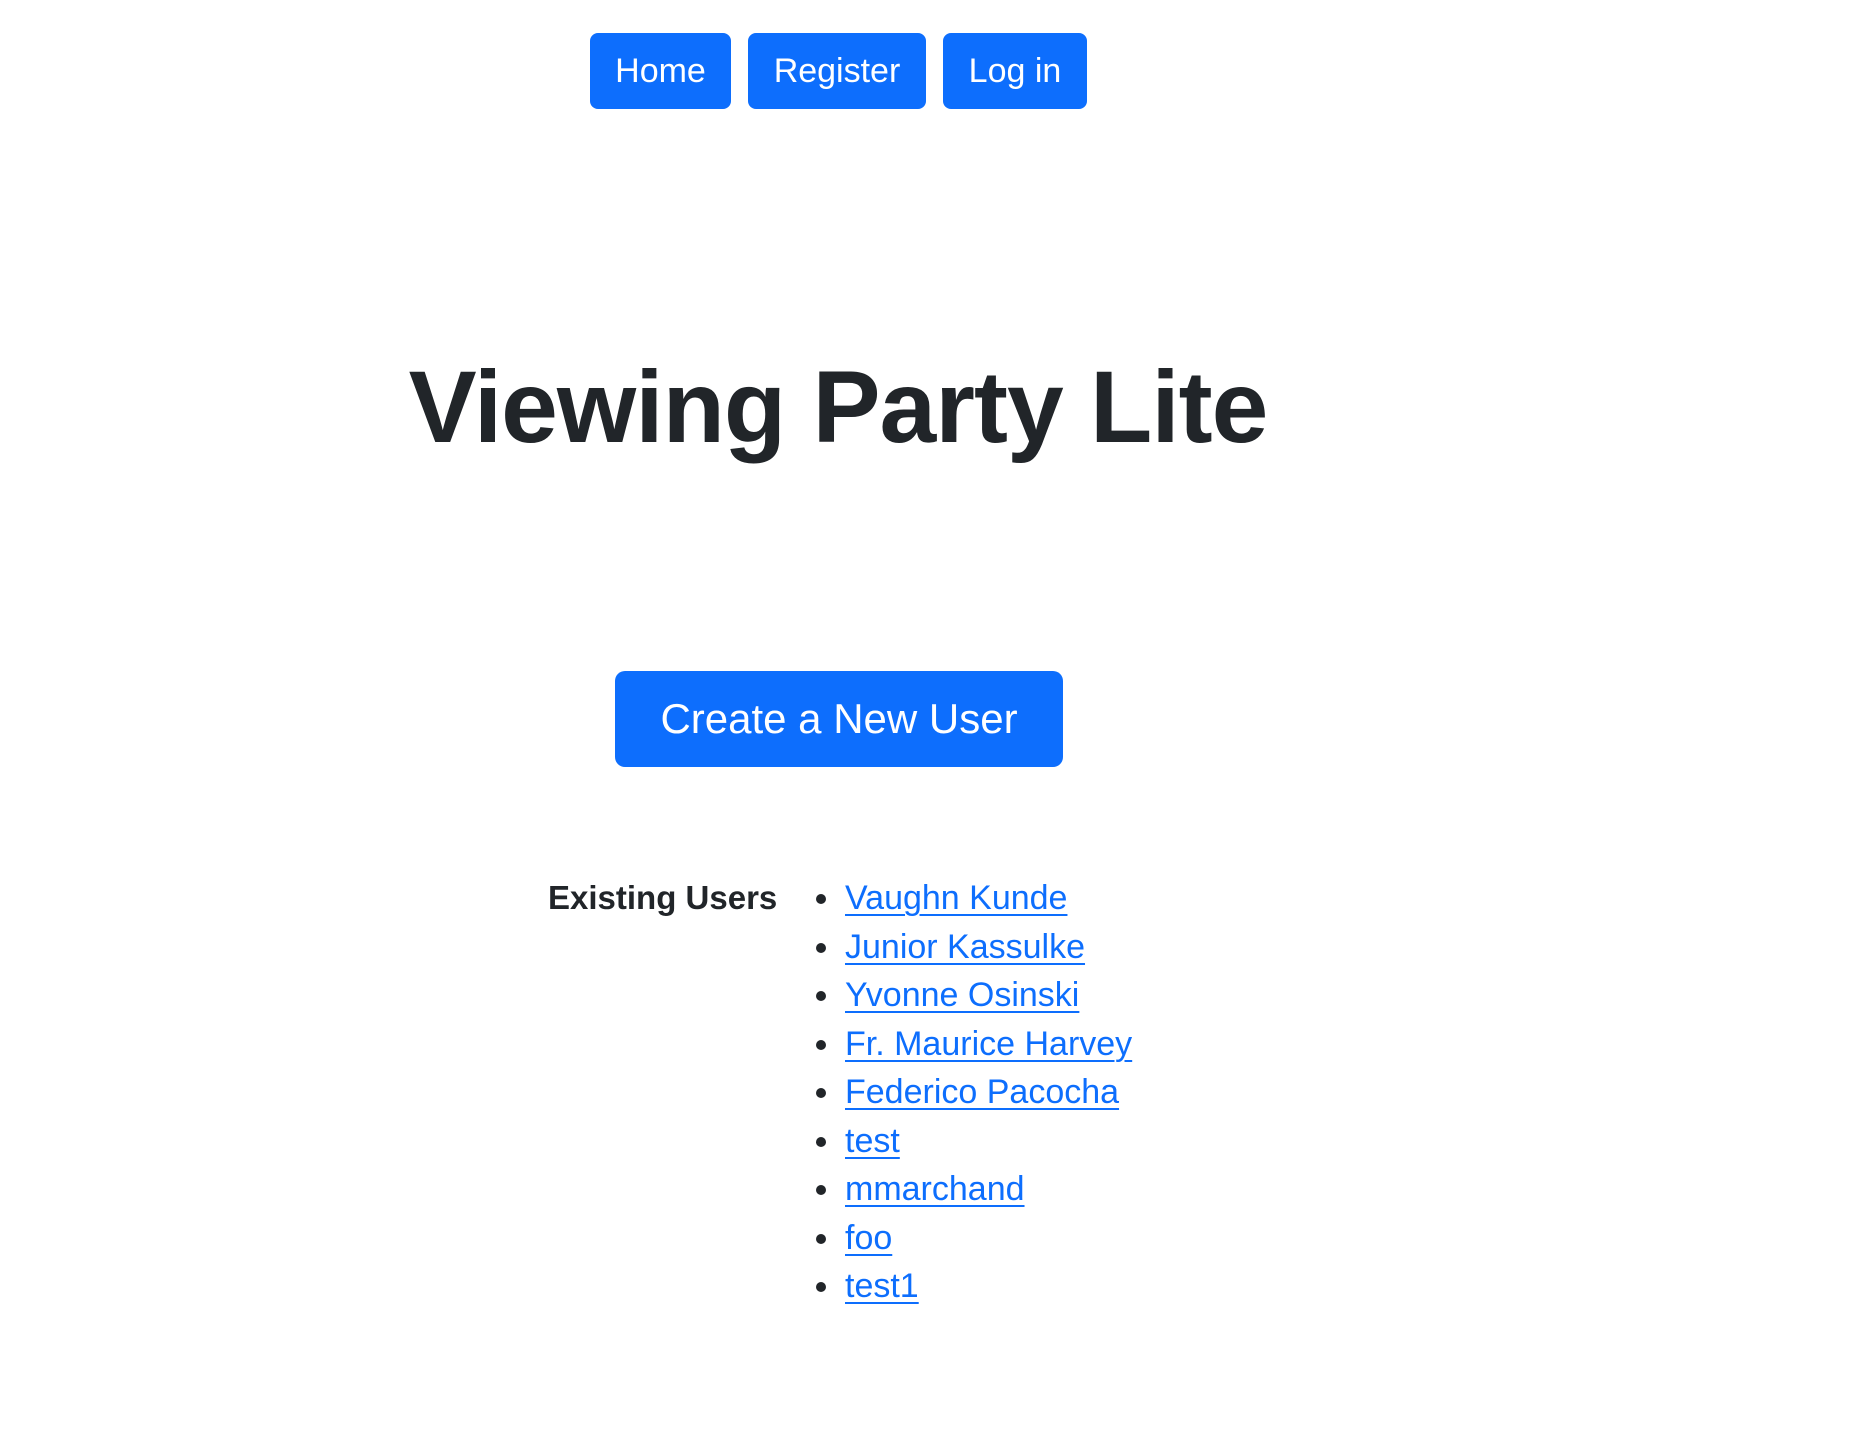  Describe the element at coordinates (974, 1141) in the screenshot. I see `list-item: test` at that location.